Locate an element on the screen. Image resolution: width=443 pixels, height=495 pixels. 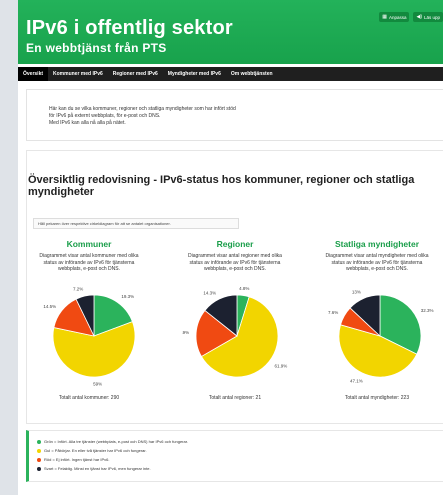
pie-chart-regioner: 4.8% 61.9% 19% 14.3% is located at coordinates (237, 336).